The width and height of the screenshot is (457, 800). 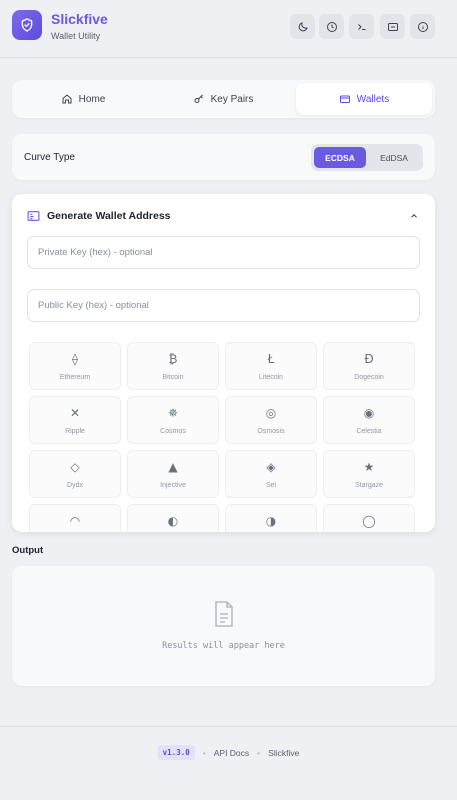 I want to click on litecoin-icon: Ł, so click(x=271, y=359).